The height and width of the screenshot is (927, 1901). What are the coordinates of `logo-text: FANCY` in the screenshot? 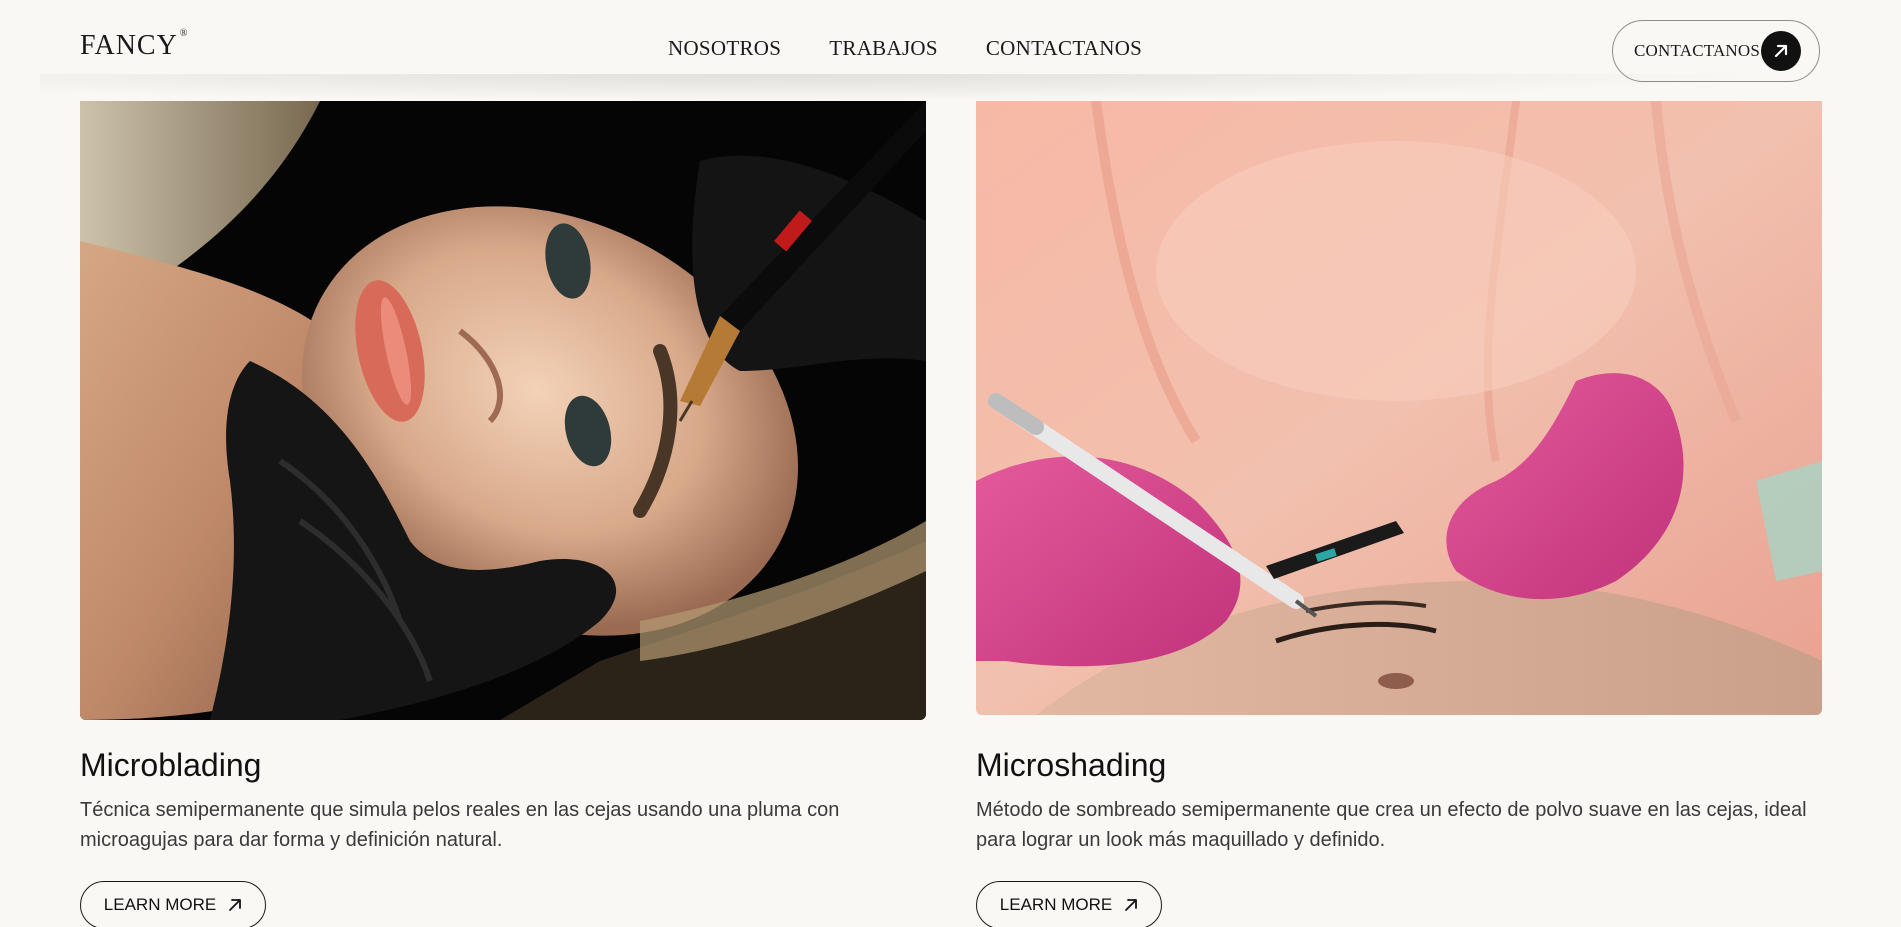 It's located at (129, 45).